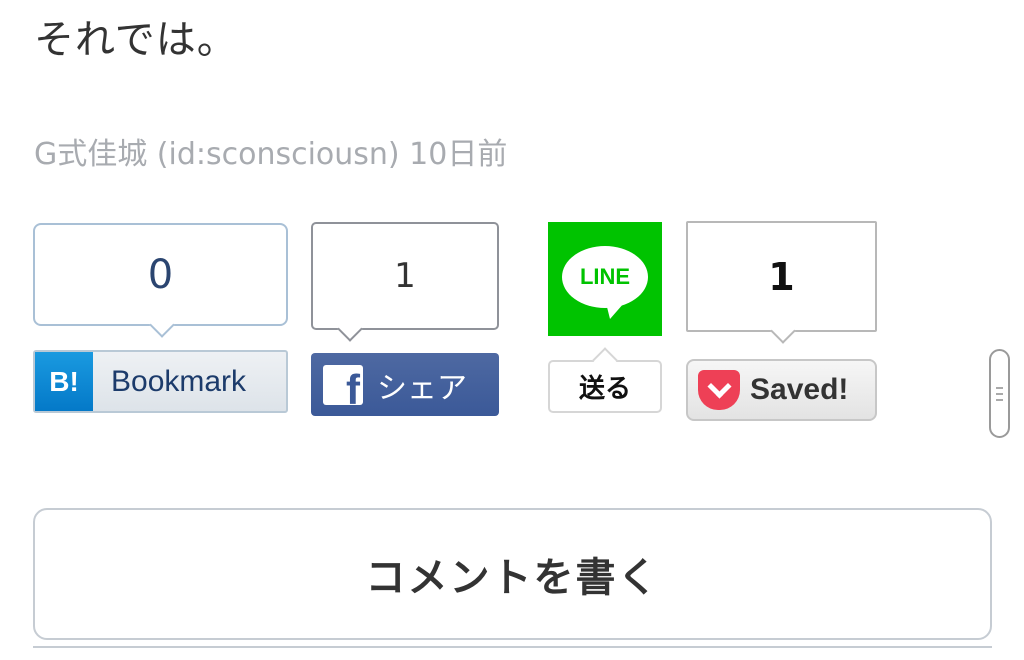  I want to click on hatena-bookmark-label: Bookmark, so click(179, 381).